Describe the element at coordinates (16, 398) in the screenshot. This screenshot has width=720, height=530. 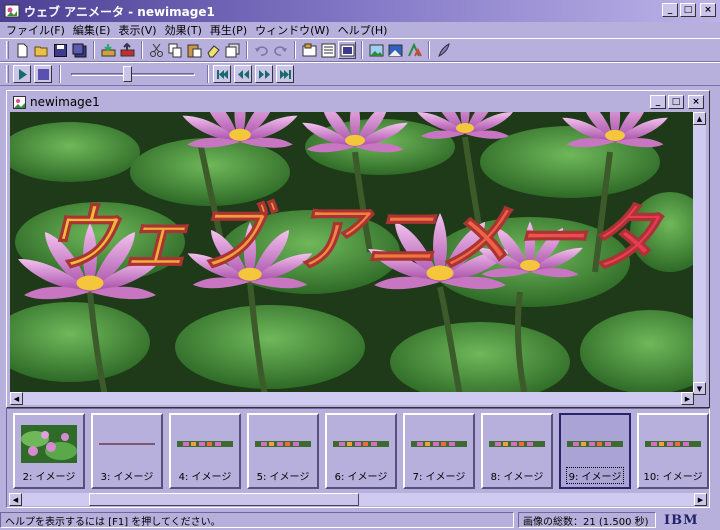
I see `scroll-left-button: ◀` at that location.